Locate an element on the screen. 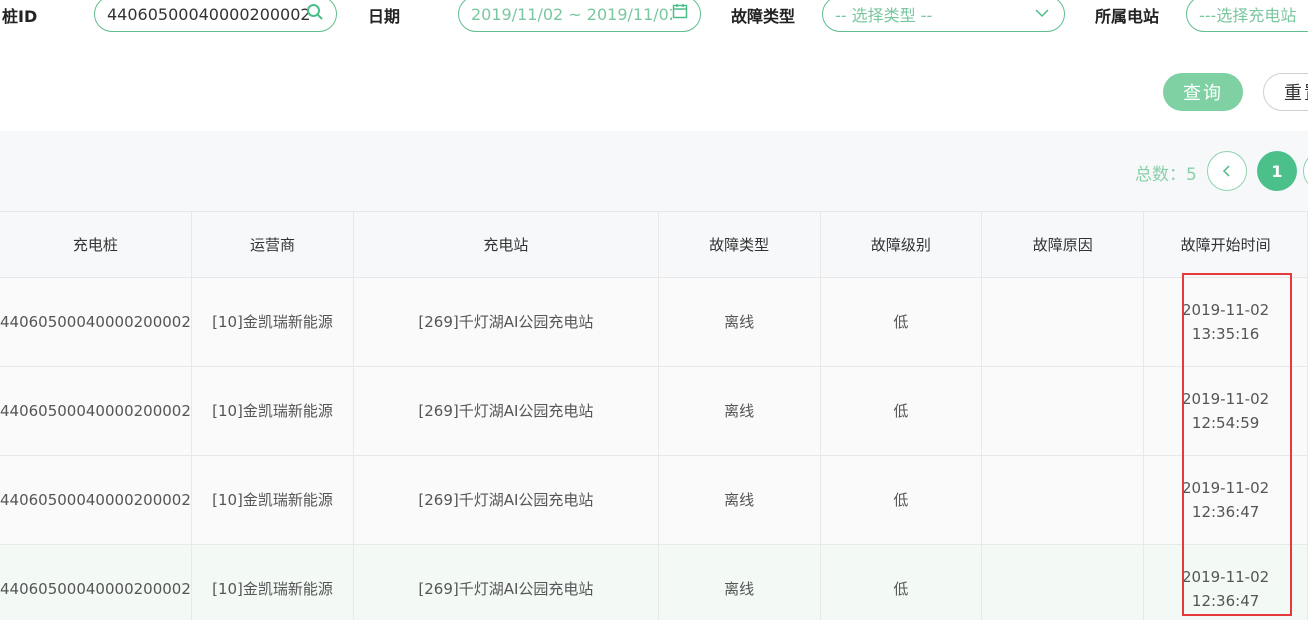 Image resolution: width=1308 pixels, height=620 pixels. pile-id-value: 44060500040000200002 is located at coordinates (209, 14).